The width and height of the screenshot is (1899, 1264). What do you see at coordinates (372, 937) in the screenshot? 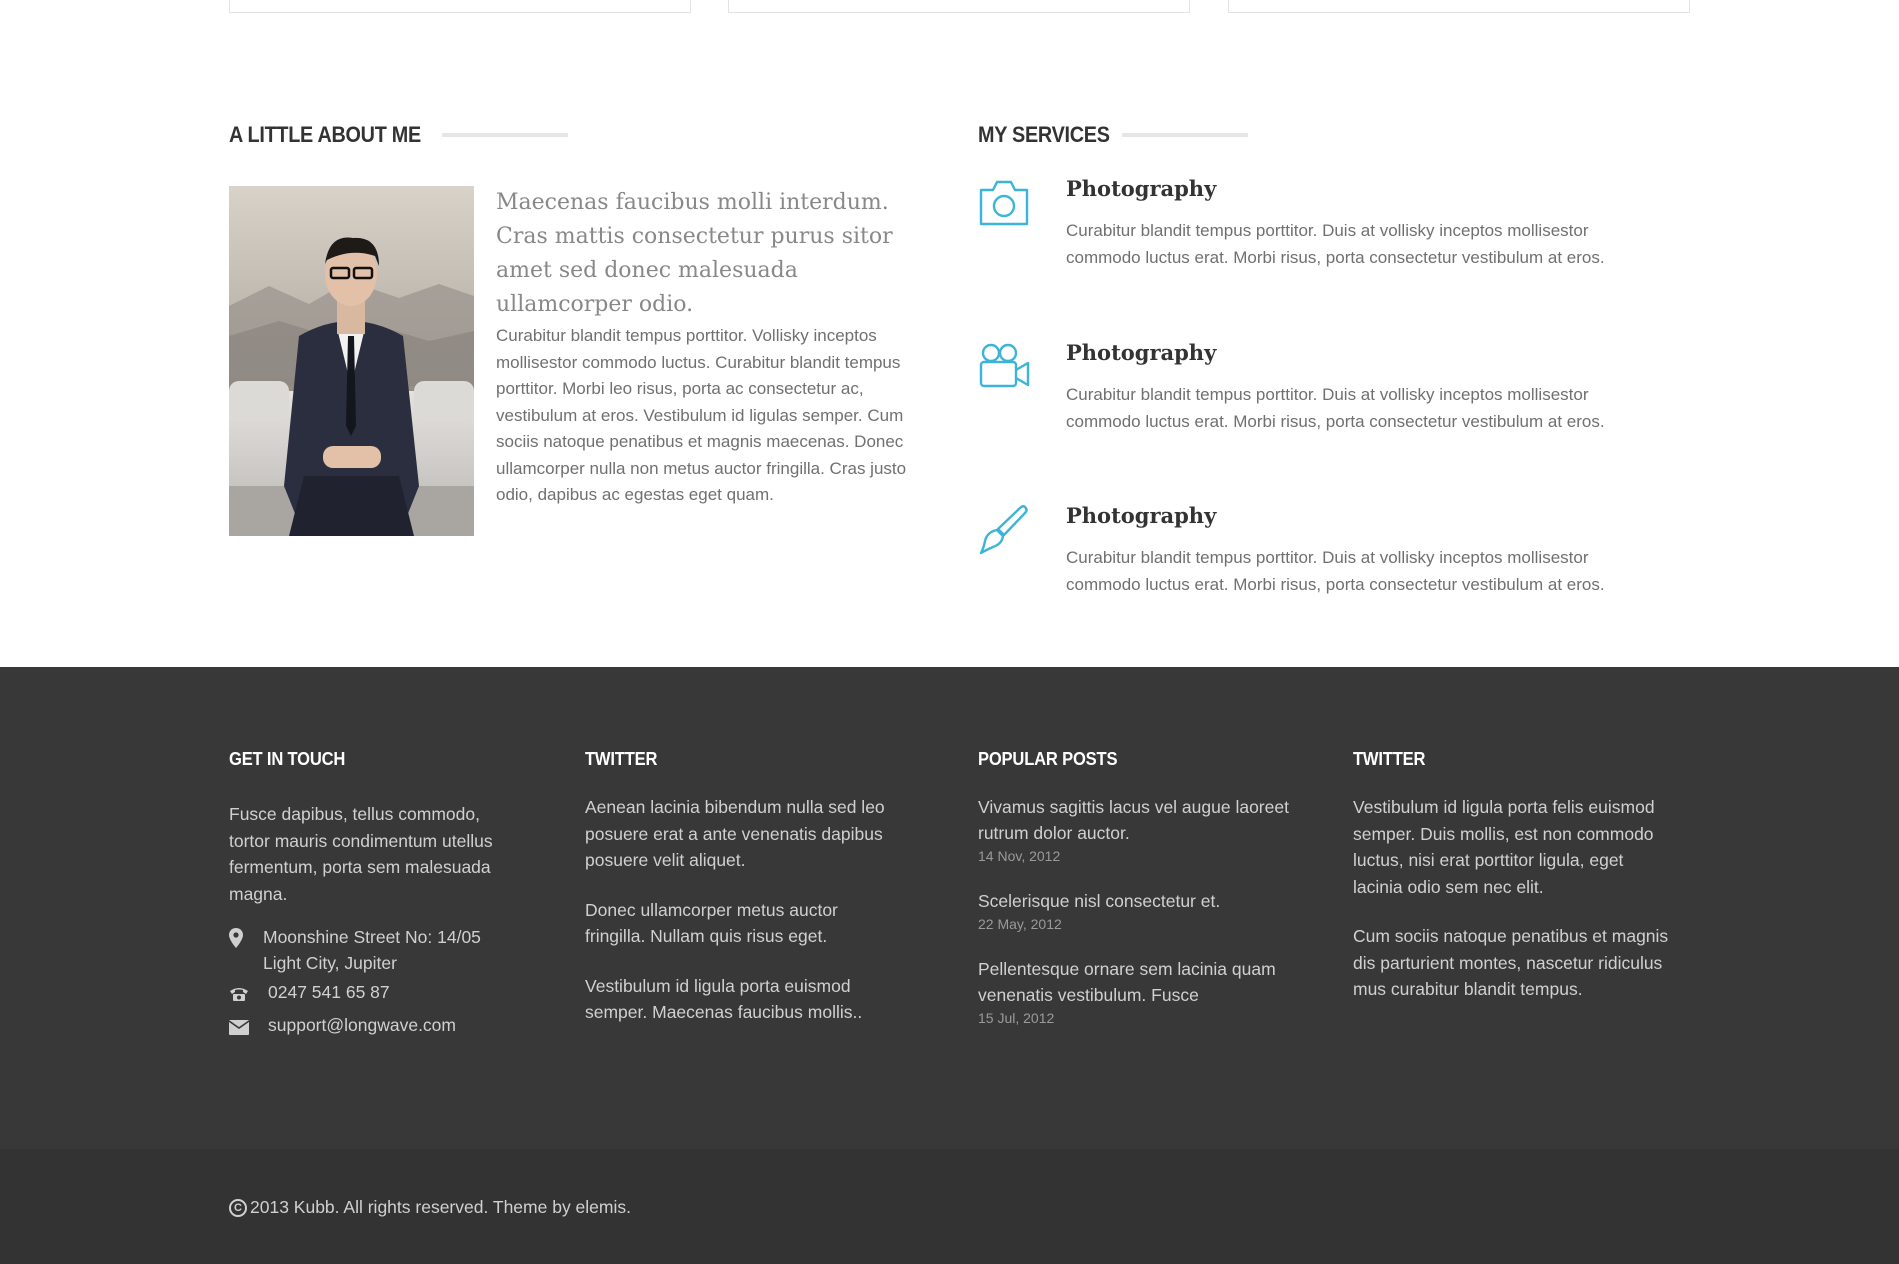
I see `address-line1: Moonshine Street No: 14/05` at bounding box center [372, 937].